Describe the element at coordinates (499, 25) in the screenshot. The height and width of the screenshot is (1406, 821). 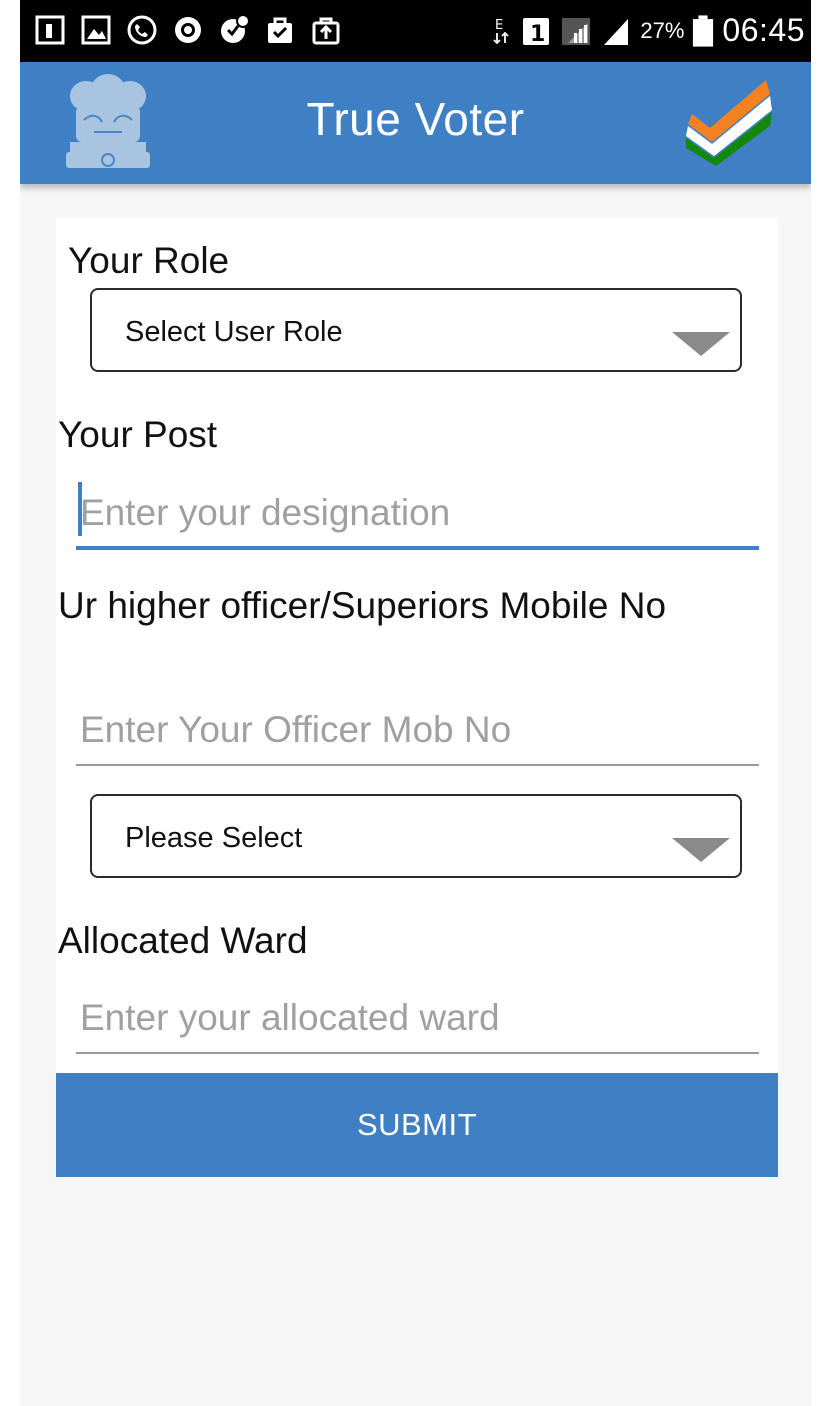
I see `network-type-text: E` at that location.